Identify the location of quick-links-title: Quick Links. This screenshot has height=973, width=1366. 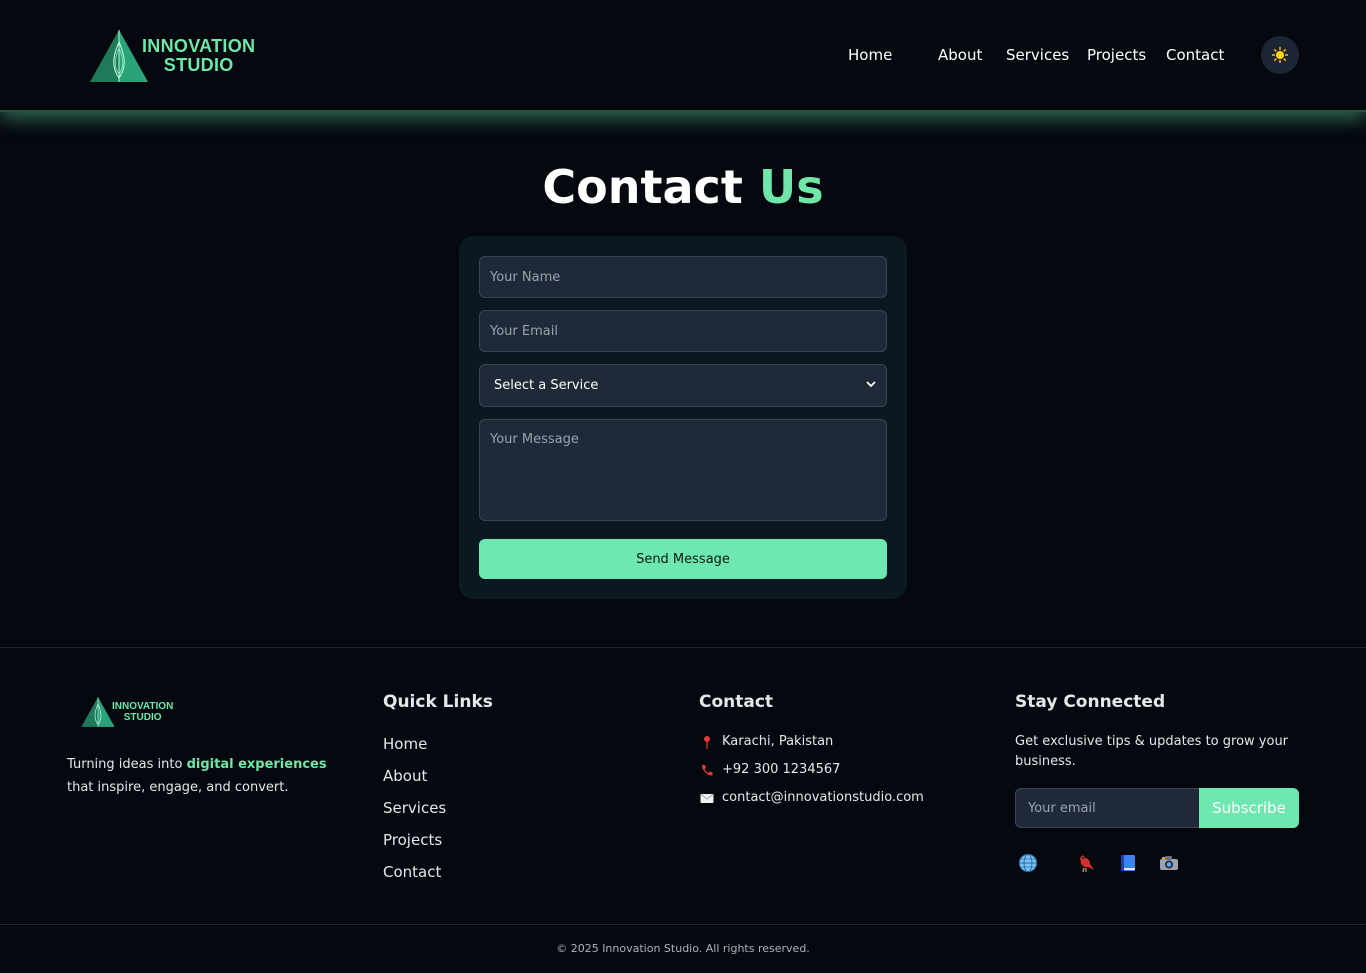
(438, 702).